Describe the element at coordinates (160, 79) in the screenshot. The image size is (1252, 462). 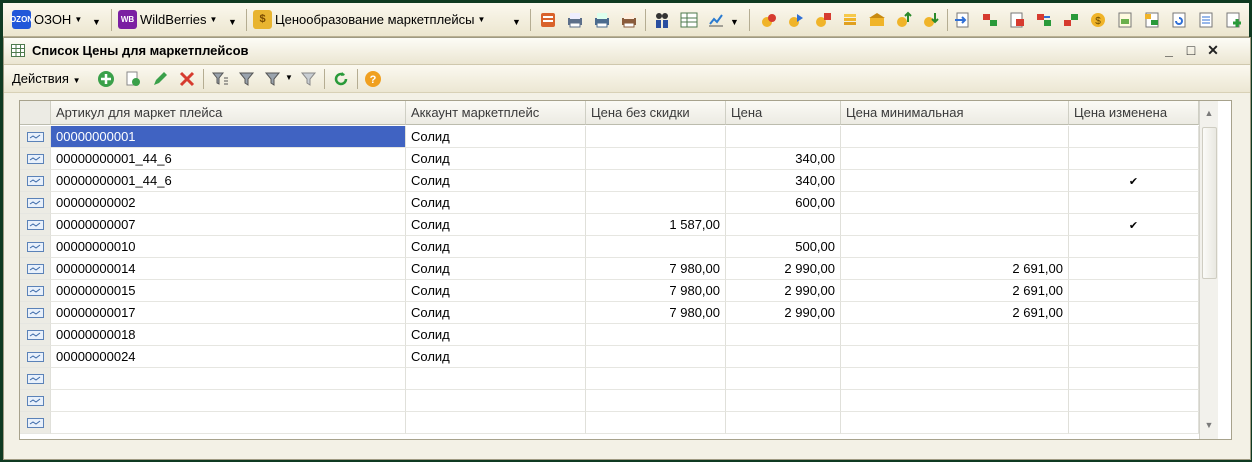
I see `edit-icon` at that location.